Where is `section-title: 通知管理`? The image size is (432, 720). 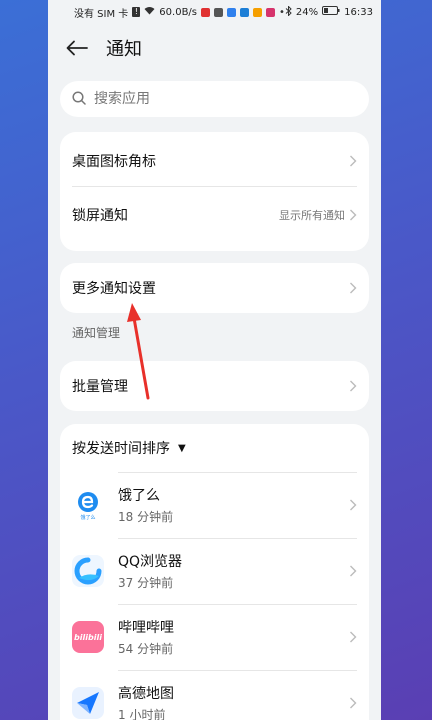
section-title: 通知管理 is located at coordinates (96, 333).